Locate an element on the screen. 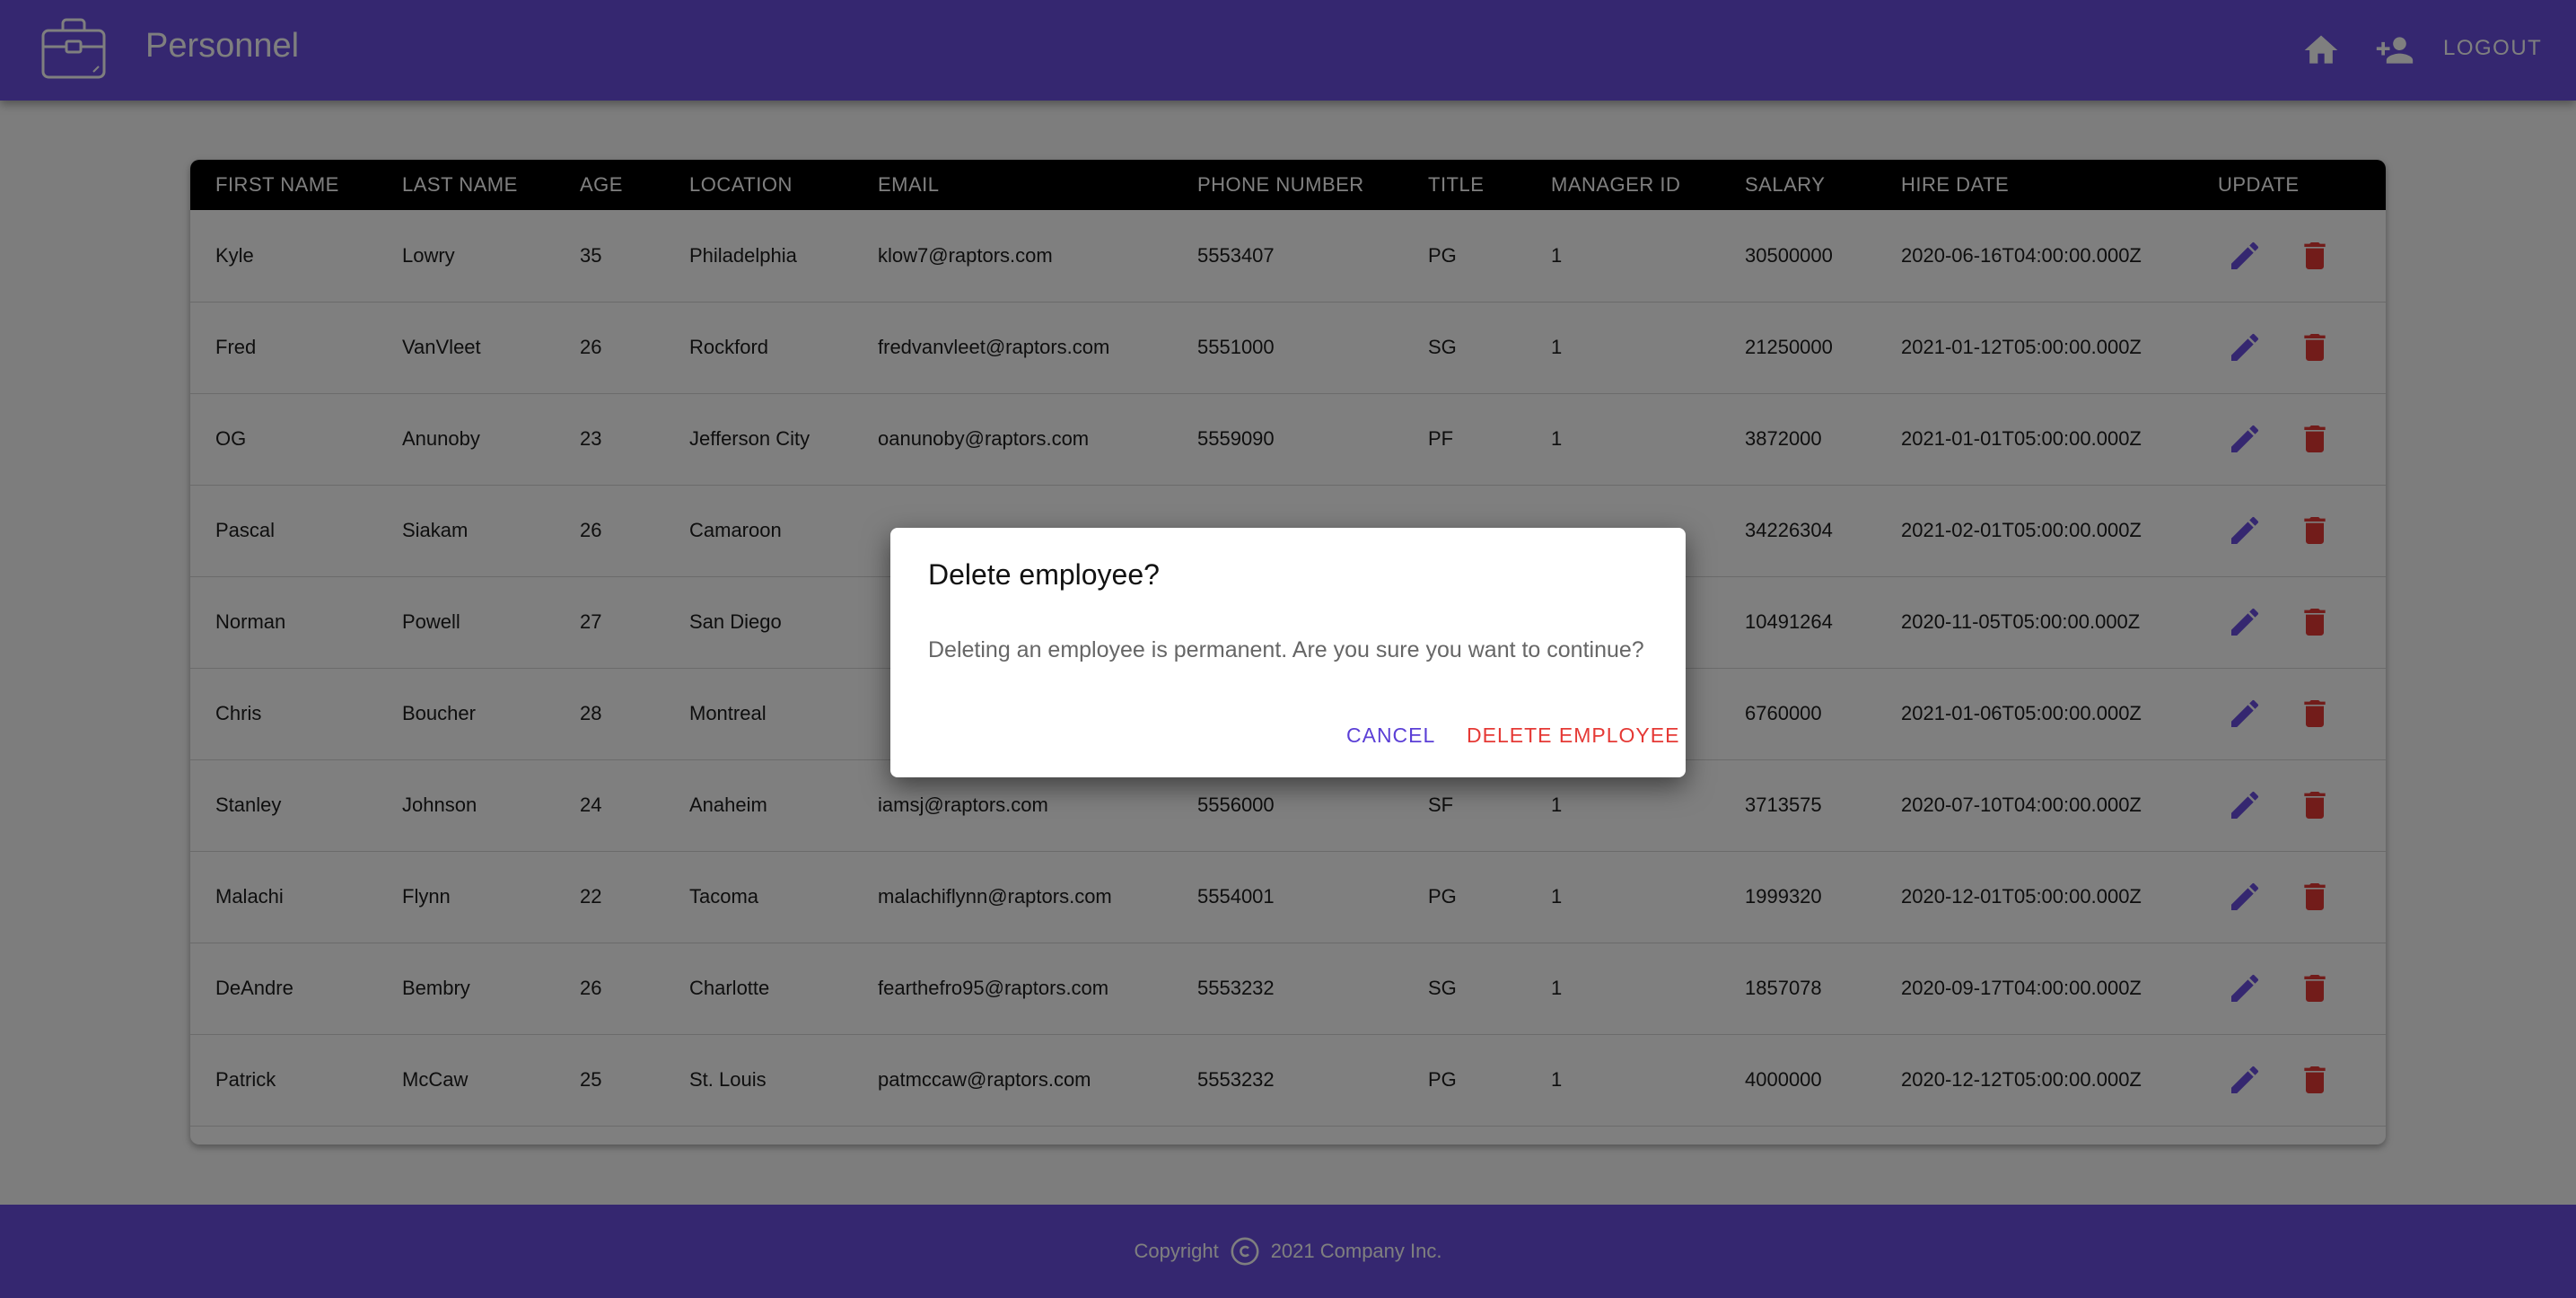  cancel-button: CANCEL is located at coordinates (1390, 736).